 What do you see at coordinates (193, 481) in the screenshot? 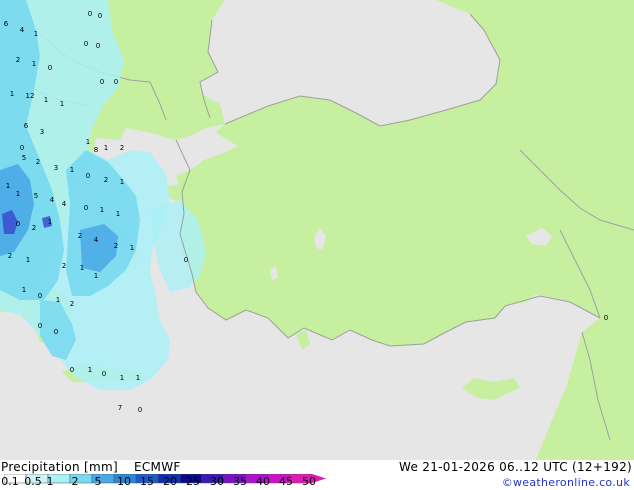
I see `color-scale-tick-label: 25` at bounding box center [193, 481].